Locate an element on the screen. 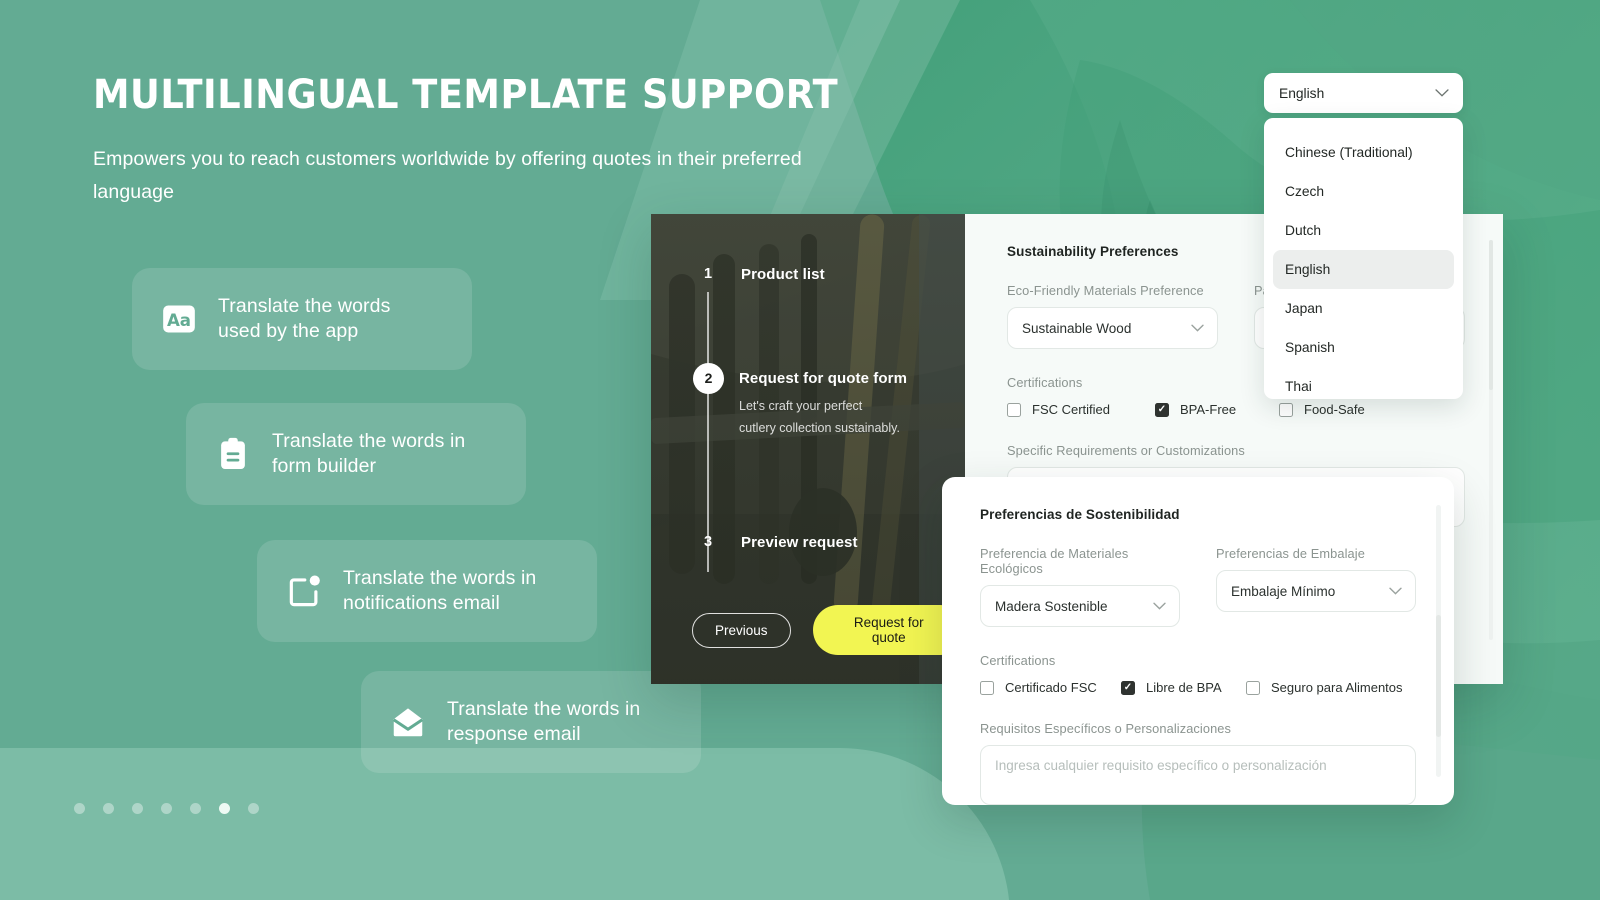  certification-fsc: FSC Certified is located at coordinates (1081, 409).